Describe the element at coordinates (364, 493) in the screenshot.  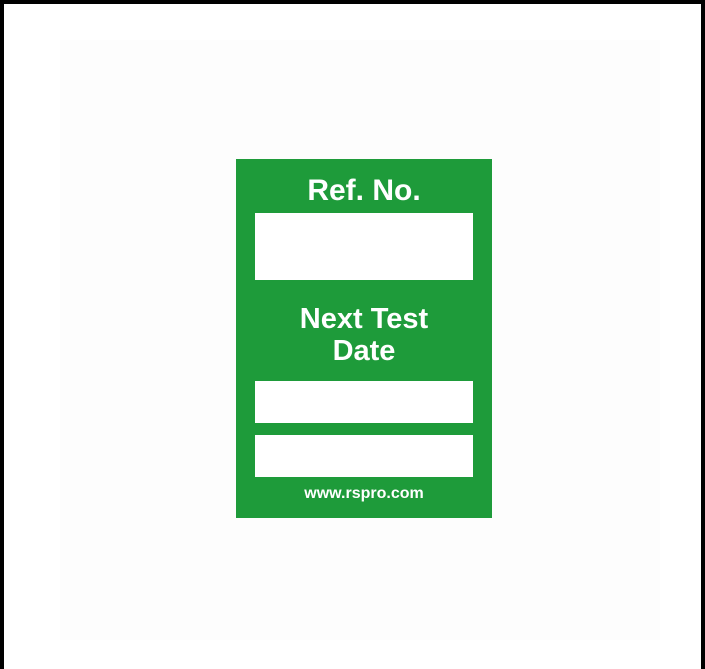
I see `website-text: www.rspro.com` at that location.